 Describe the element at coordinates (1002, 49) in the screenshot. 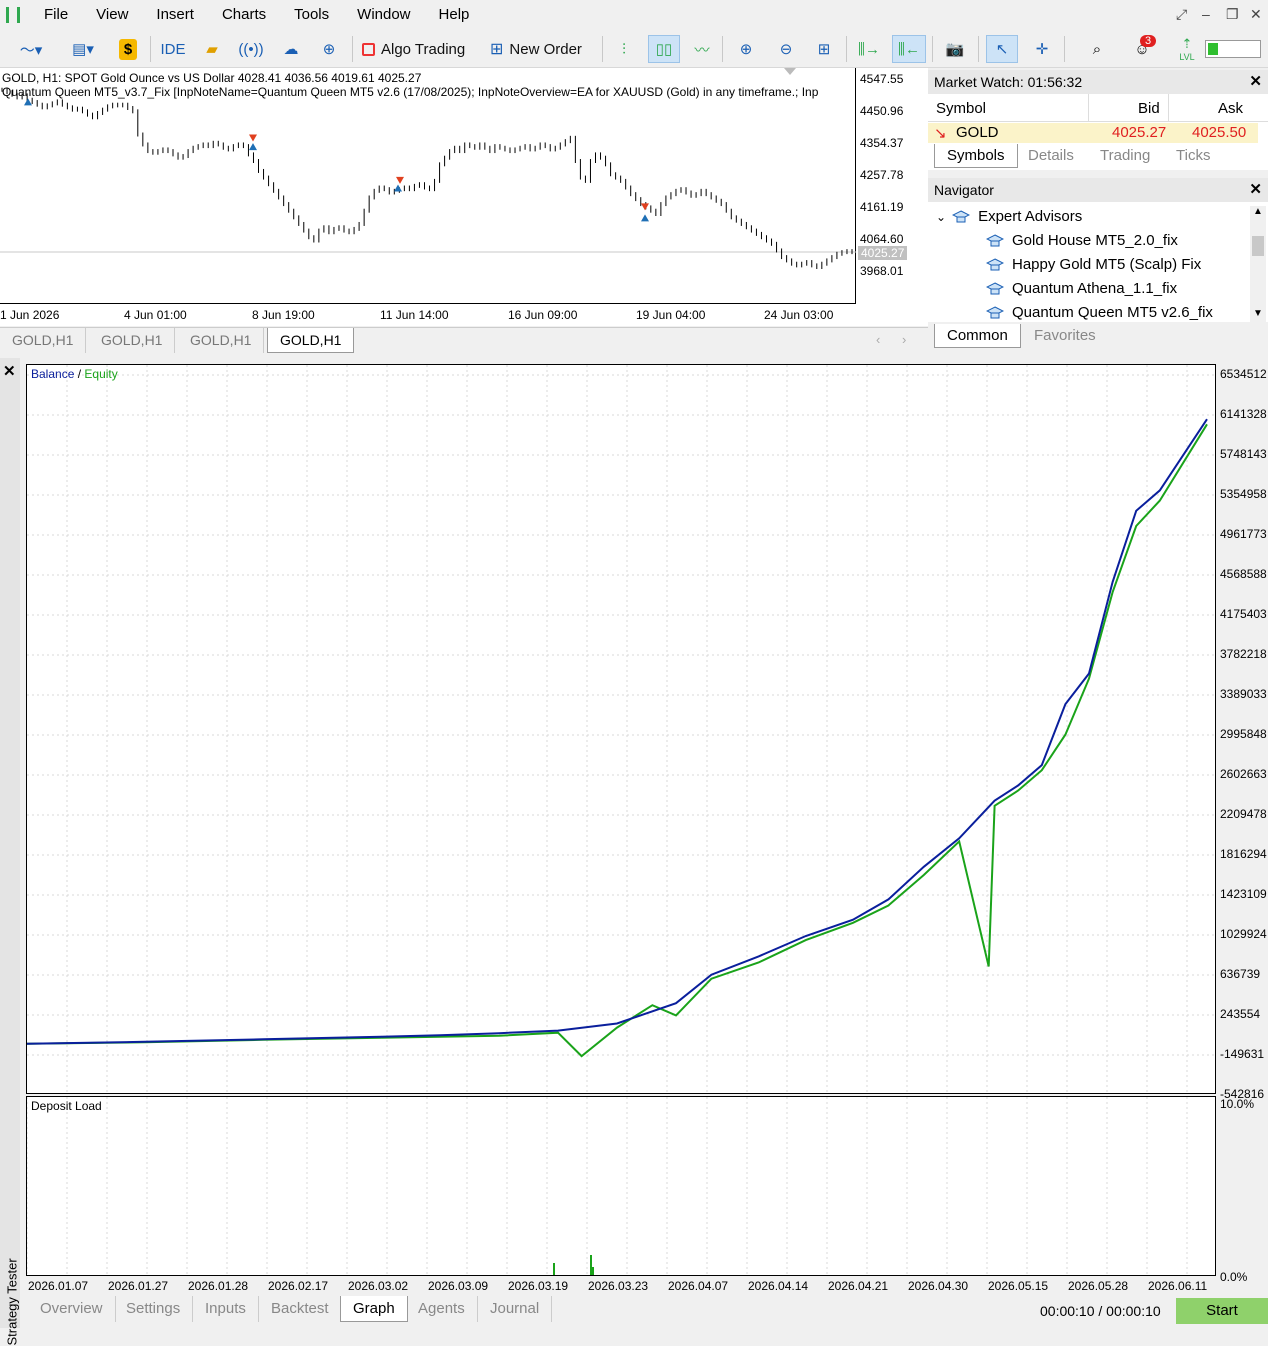

I see `cursor-icon: ↖` at that location.